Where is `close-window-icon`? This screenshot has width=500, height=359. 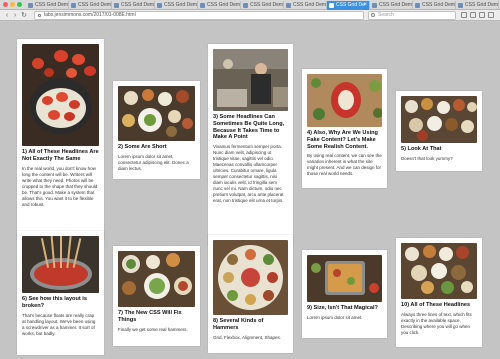 close-window-icon is located at coordinates (5, 4).